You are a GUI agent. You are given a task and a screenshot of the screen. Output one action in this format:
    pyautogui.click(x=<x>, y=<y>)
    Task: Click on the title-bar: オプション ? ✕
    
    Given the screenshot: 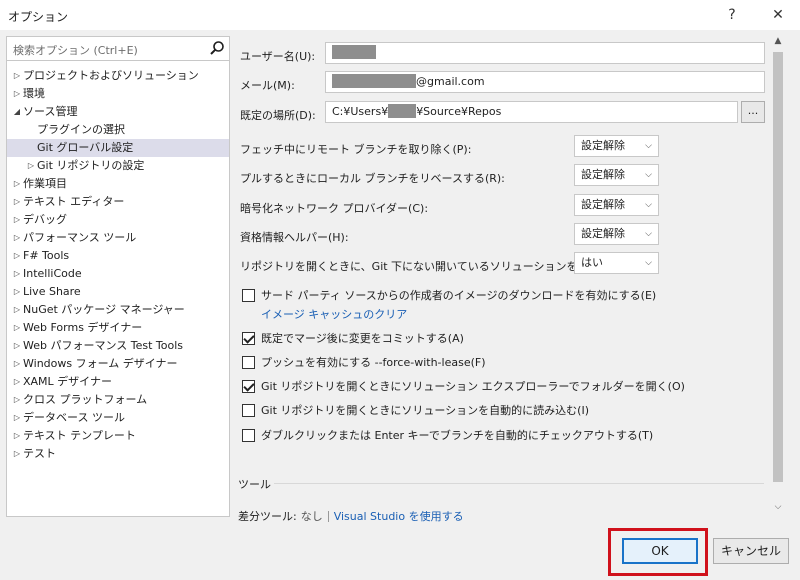 What is the action you would take?
    pyautogui.click(x=400, y=15)
    